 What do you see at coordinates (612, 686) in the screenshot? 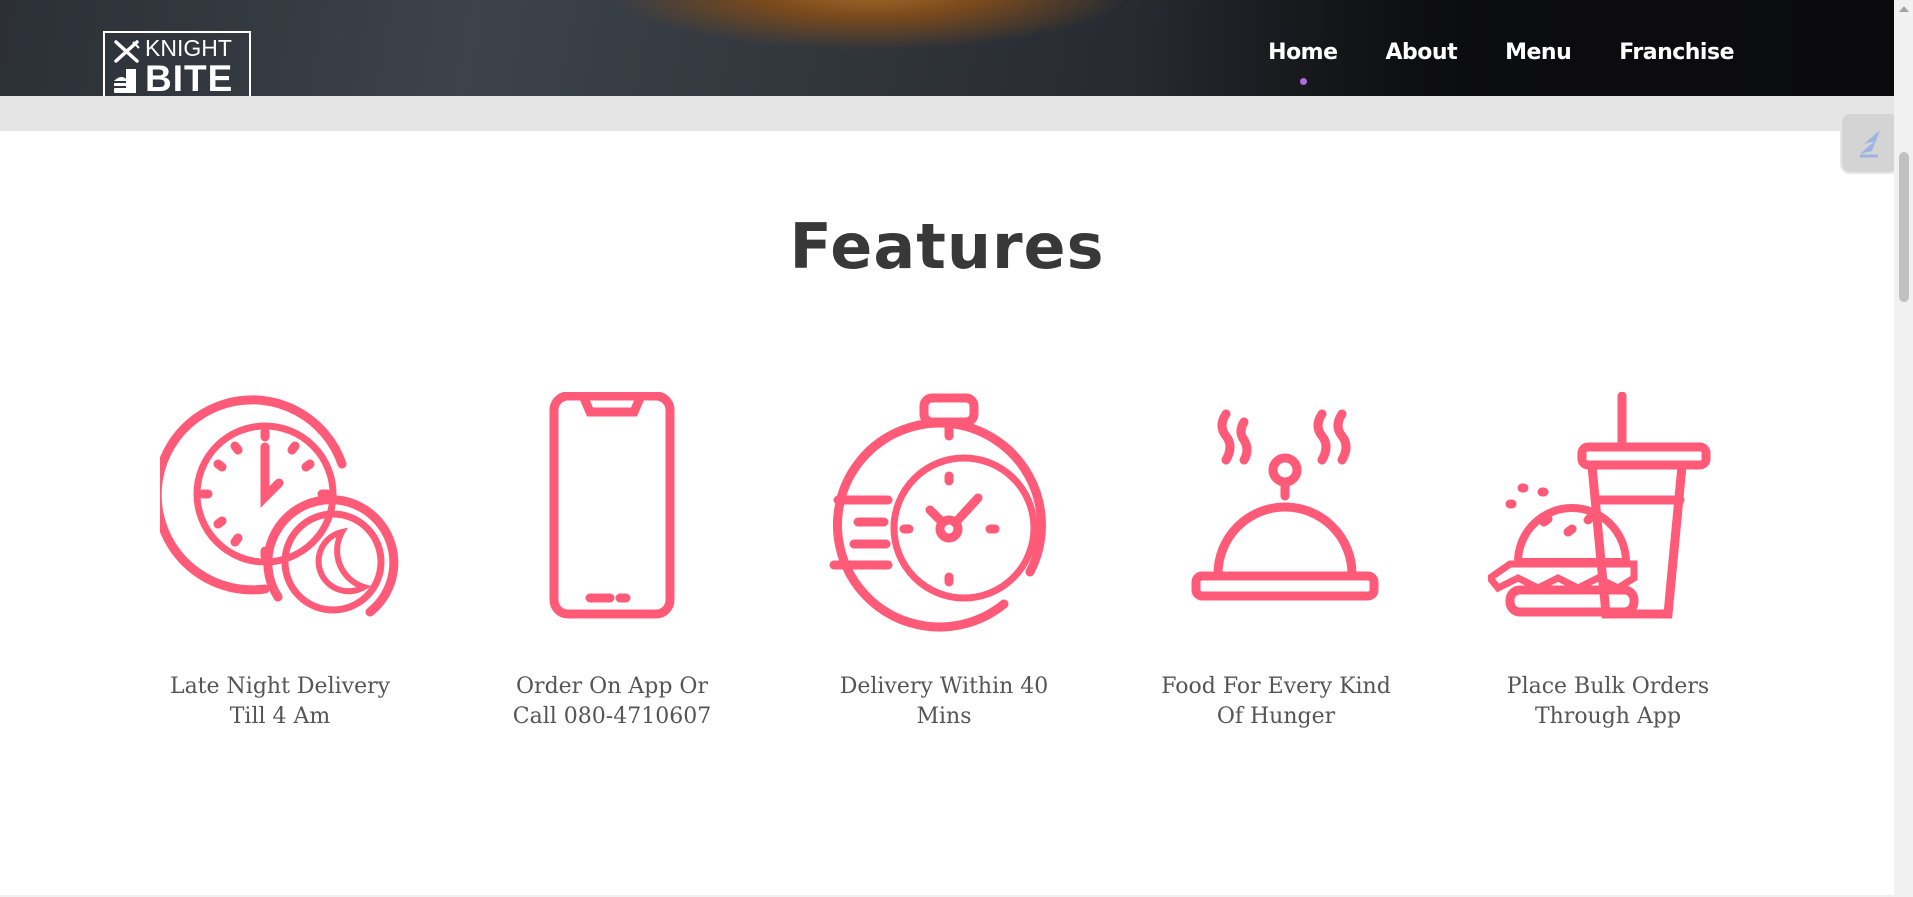
I see `feature-label-line1: Order On App Or` at bounding box center [612, 686].